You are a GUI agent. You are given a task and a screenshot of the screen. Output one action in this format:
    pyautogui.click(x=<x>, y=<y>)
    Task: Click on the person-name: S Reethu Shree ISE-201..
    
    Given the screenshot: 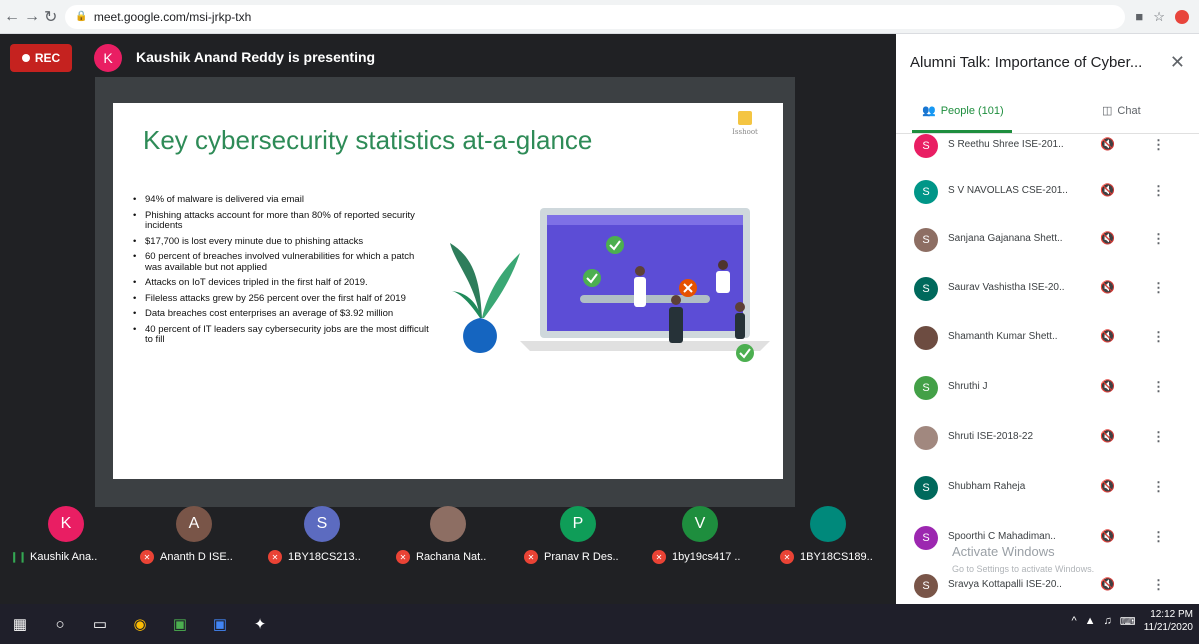 What is the action you would take?
    pyautogui.click(x=1006, y=144)
    